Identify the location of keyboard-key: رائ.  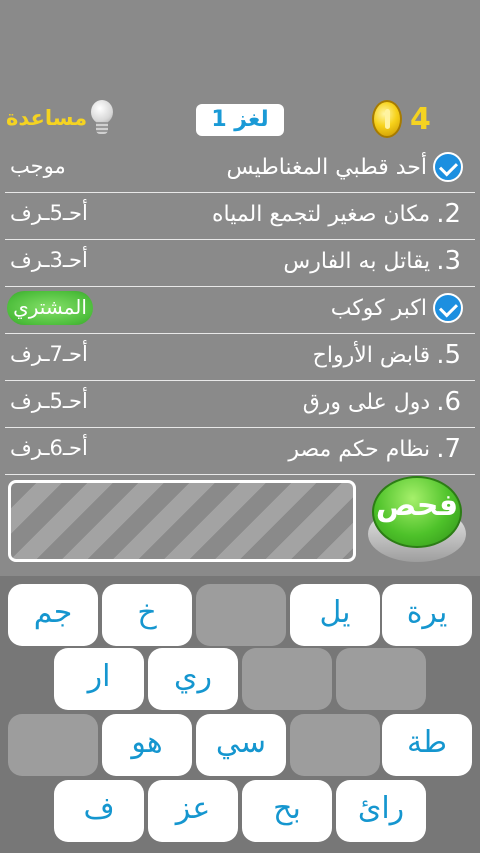
(381, 811).